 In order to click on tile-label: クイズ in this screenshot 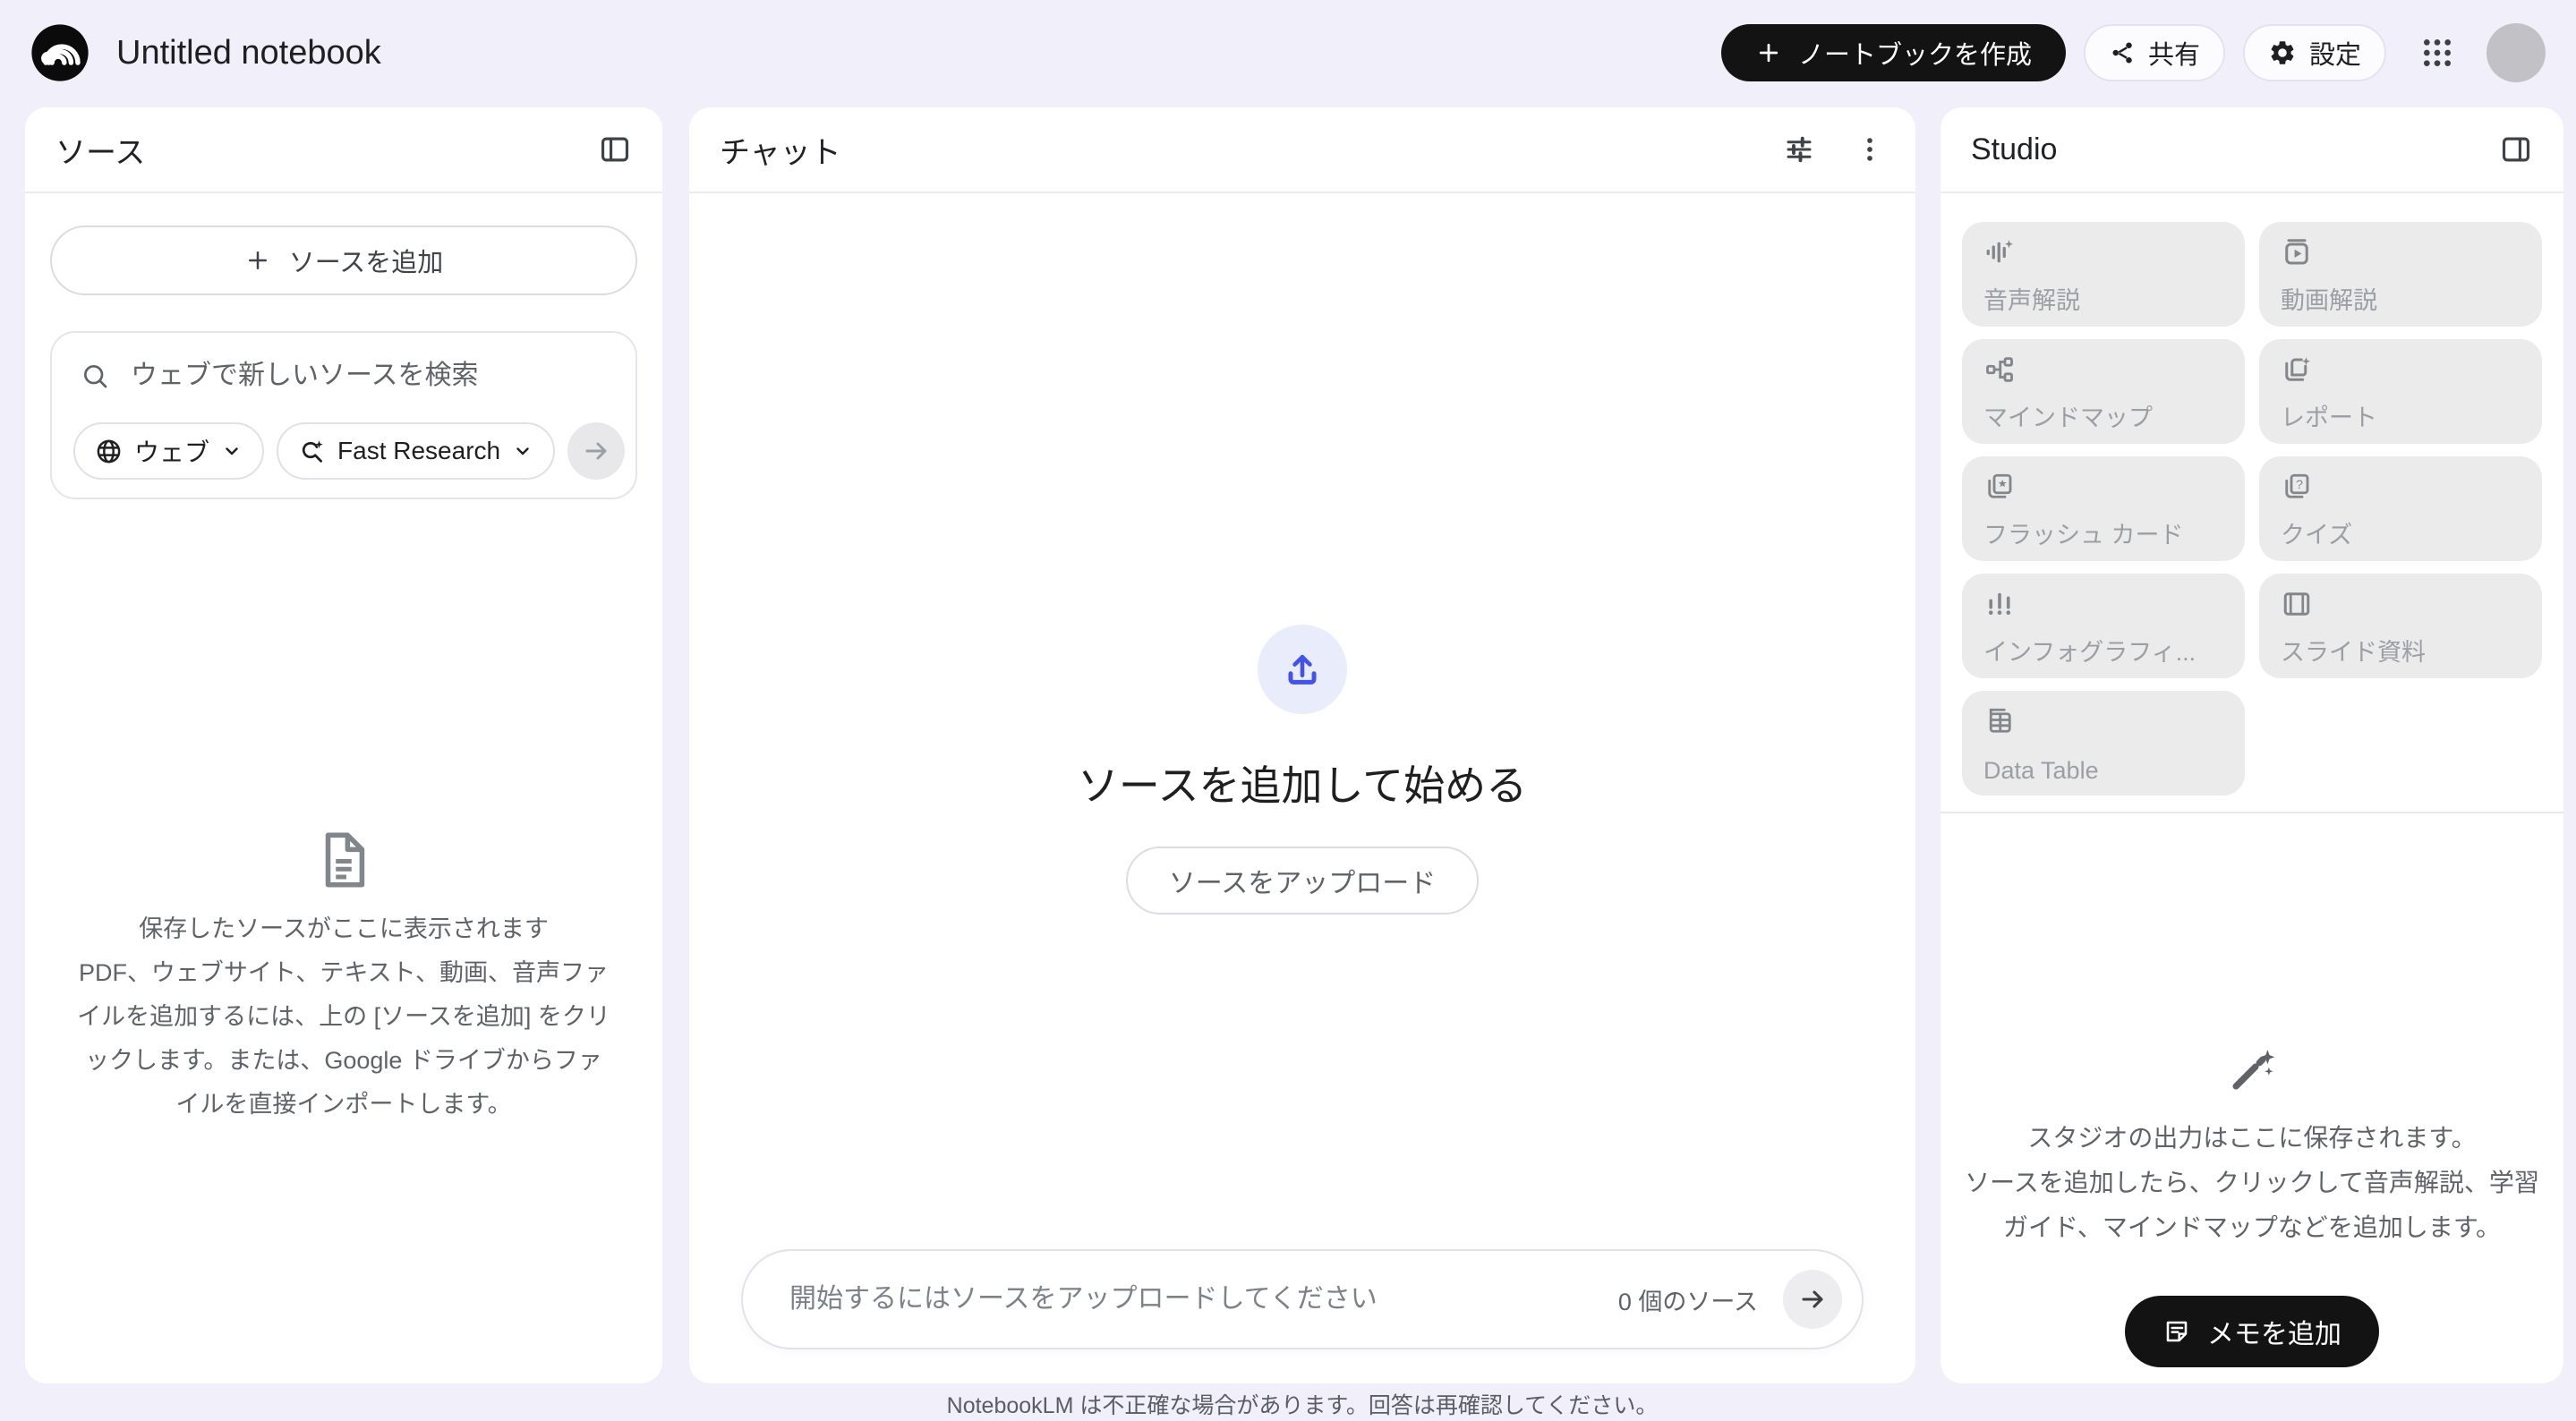, I will do `click(2317, 535)`.